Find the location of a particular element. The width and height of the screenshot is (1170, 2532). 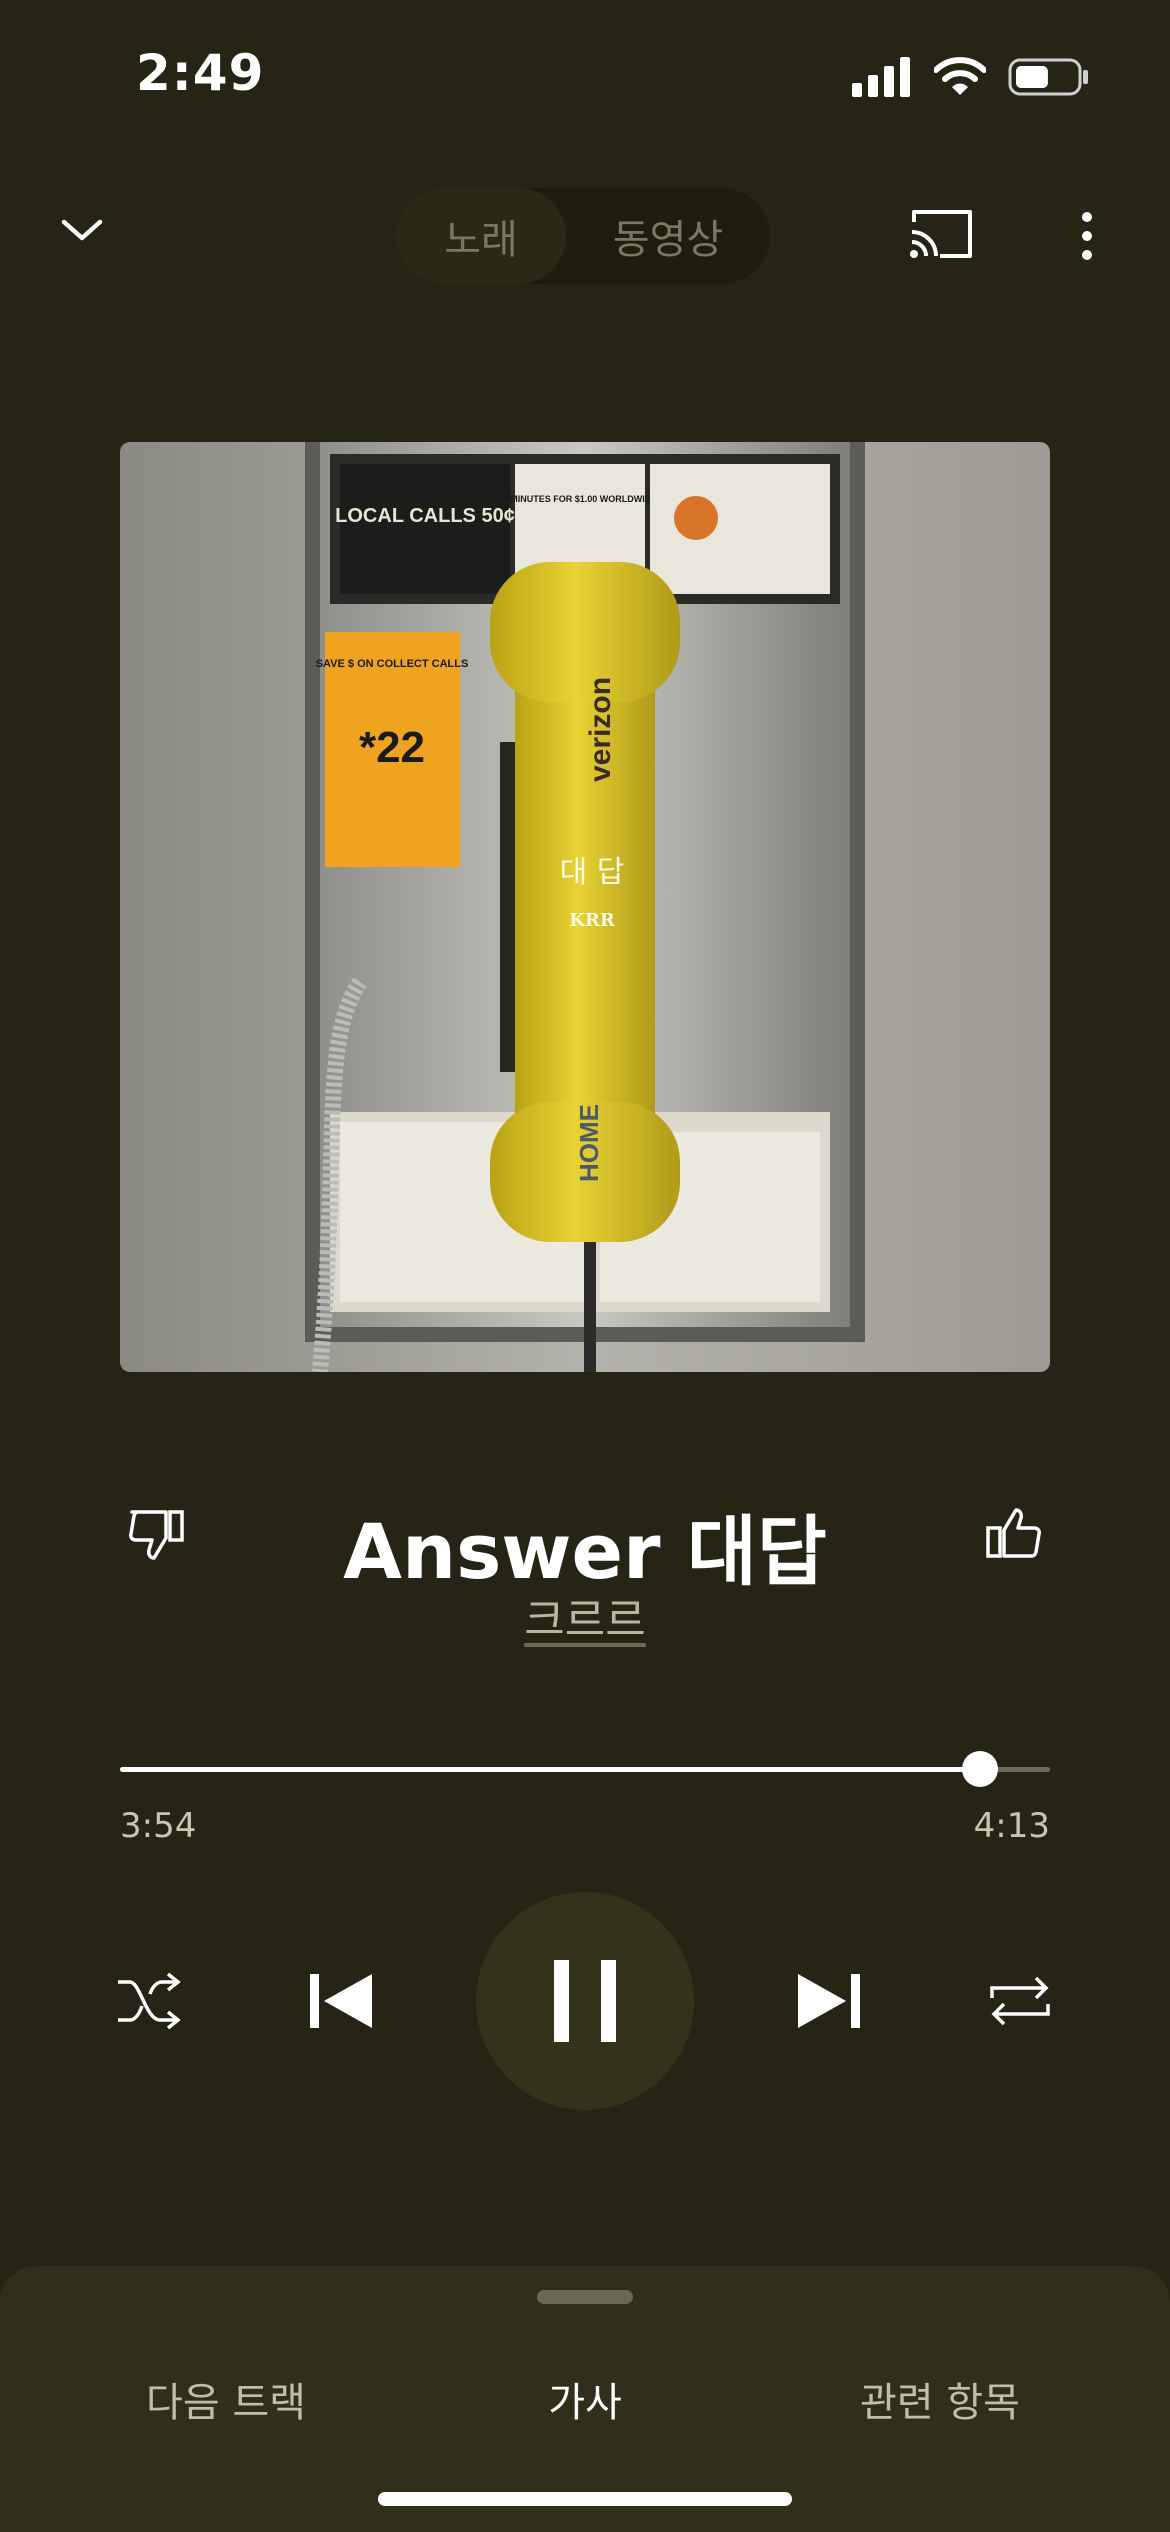

repeat-icon is located at coordinates (1020, 2001).